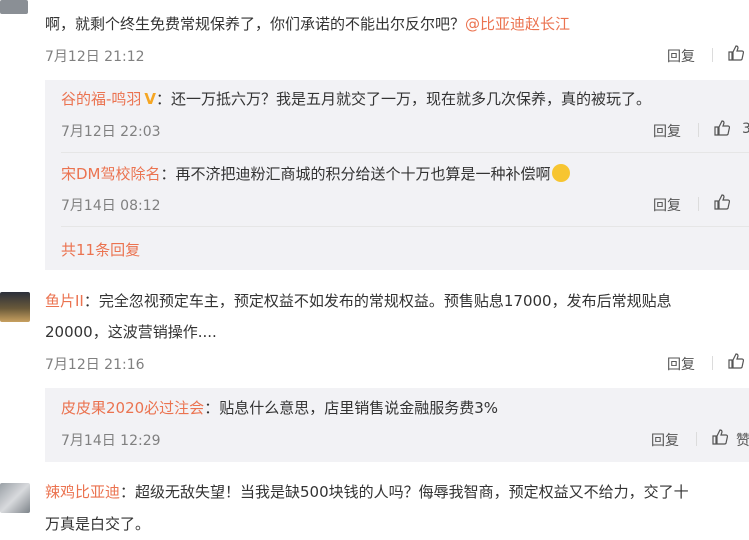 This screenshot has width=749, height=540. What do you see at coordinates (517, 24) in the screenshot?
I see `mention-link: @比亚迪赵长江` at bounding box center [517, 24].